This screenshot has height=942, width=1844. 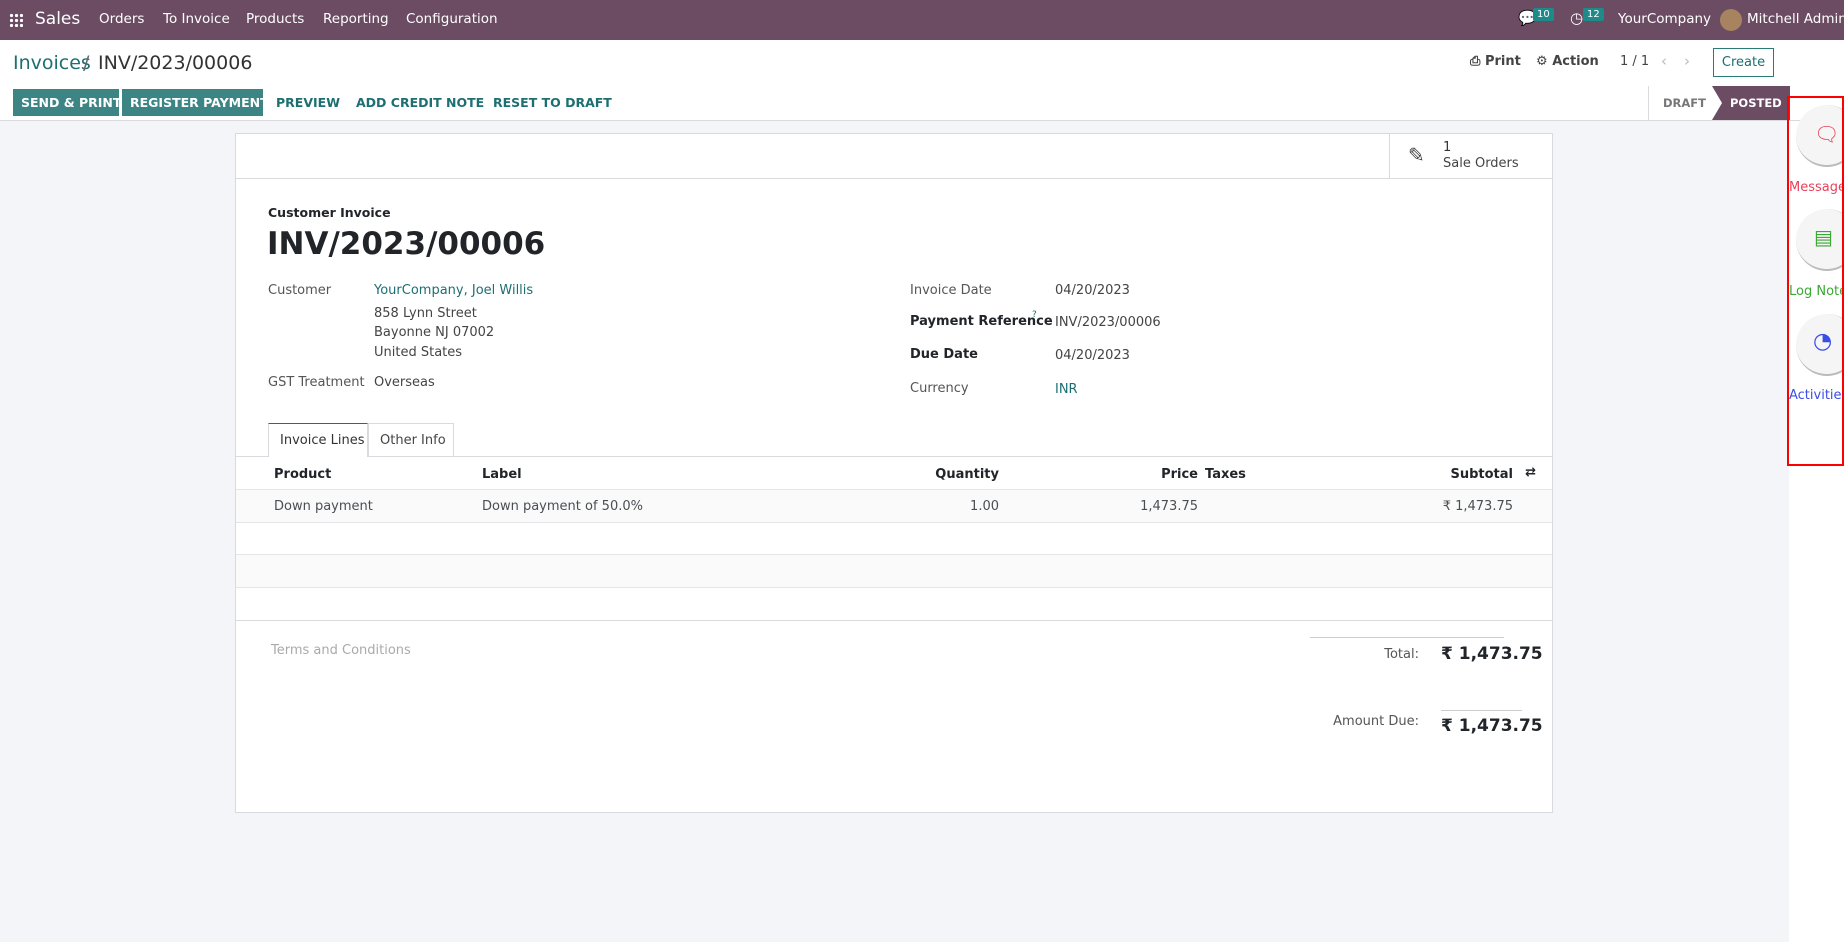 What do you see at coordinates (1502, 61) in the screenshot?
I see `print-label: Print` at bounding box center [1502, 61].